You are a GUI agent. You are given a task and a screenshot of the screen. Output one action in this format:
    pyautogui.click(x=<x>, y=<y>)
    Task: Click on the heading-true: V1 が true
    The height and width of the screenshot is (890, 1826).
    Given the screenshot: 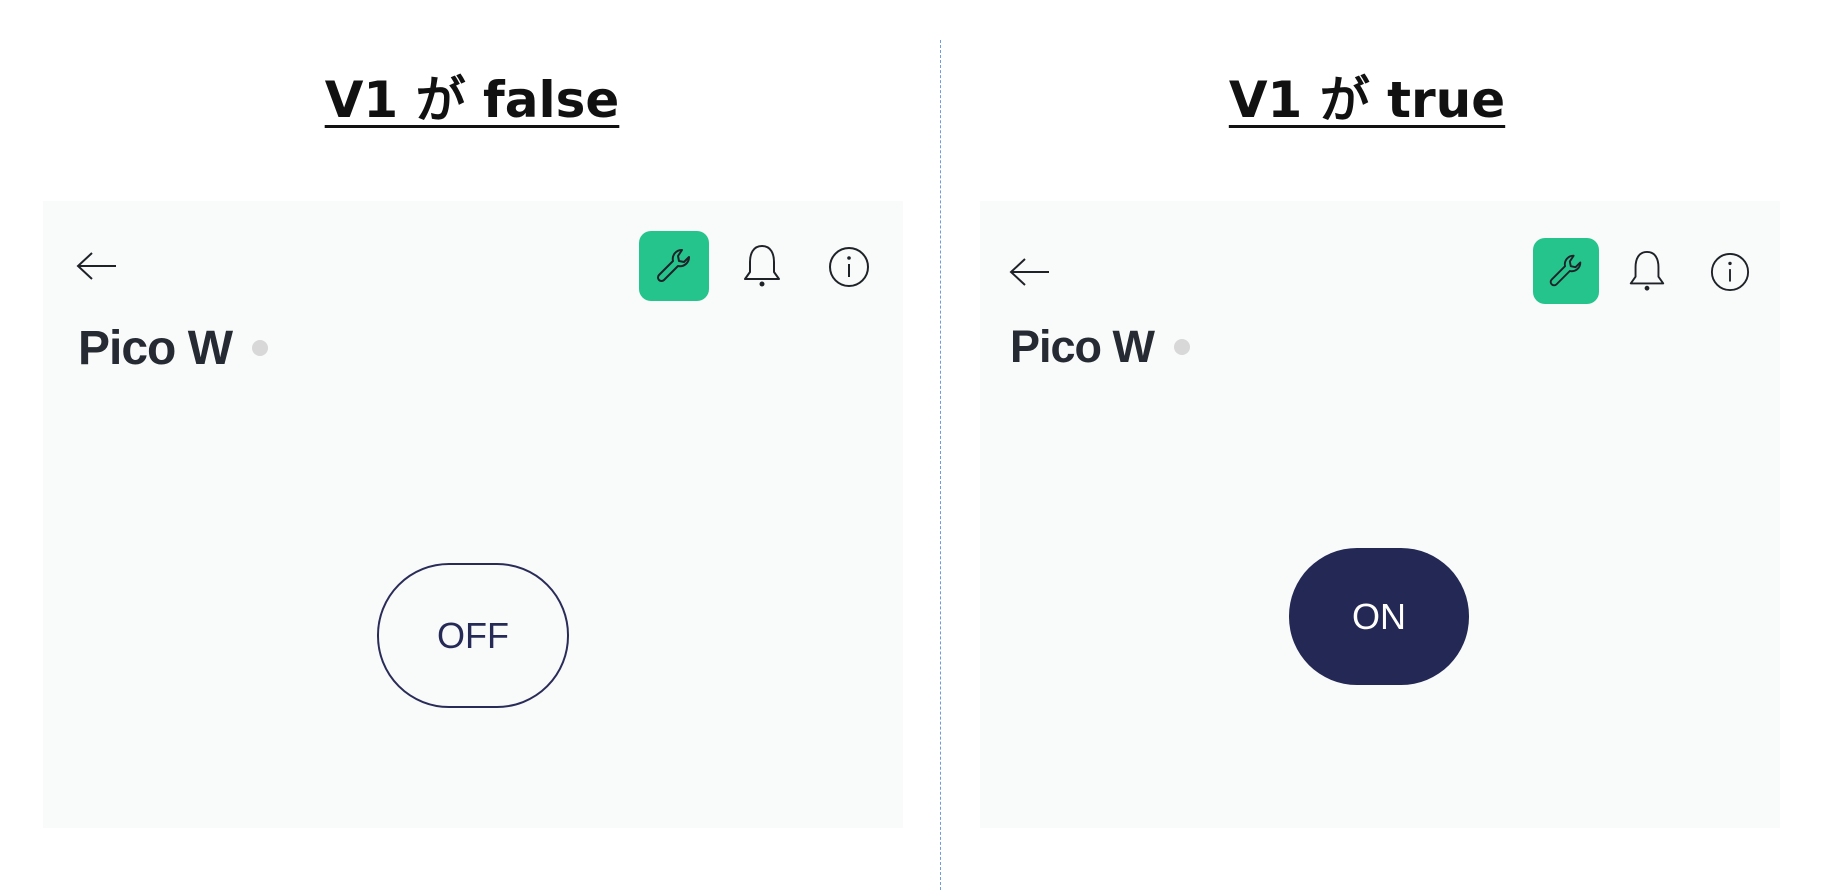 What is the action you would take?
    pyautogui.click(x=1367, y=100)
    